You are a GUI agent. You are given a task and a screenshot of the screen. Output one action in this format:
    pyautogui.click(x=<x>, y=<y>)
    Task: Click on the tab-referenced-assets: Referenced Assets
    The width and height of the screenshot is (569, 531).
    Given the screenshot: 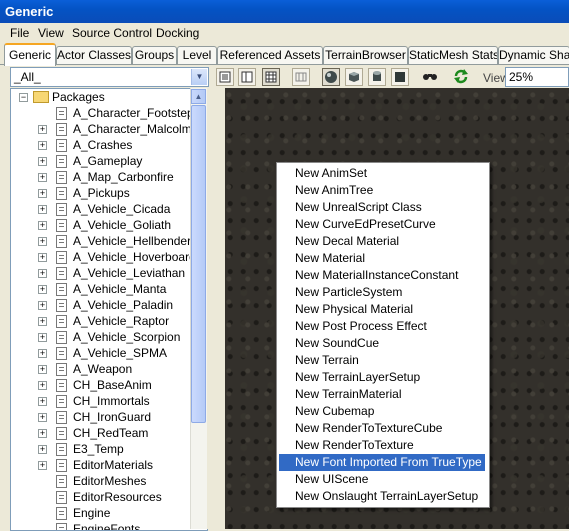 What is the action you would take?
    pyautogui.click(x=270, y=55)
    